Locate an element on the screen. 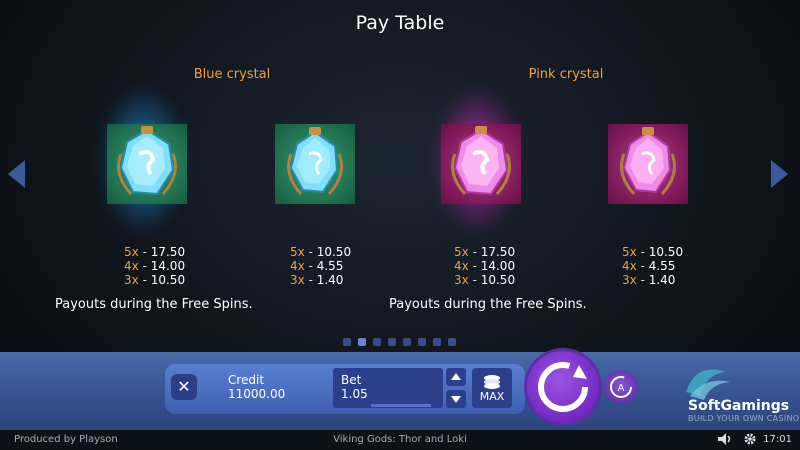  blue-crystal-icon is located at coordinates (315, 164).